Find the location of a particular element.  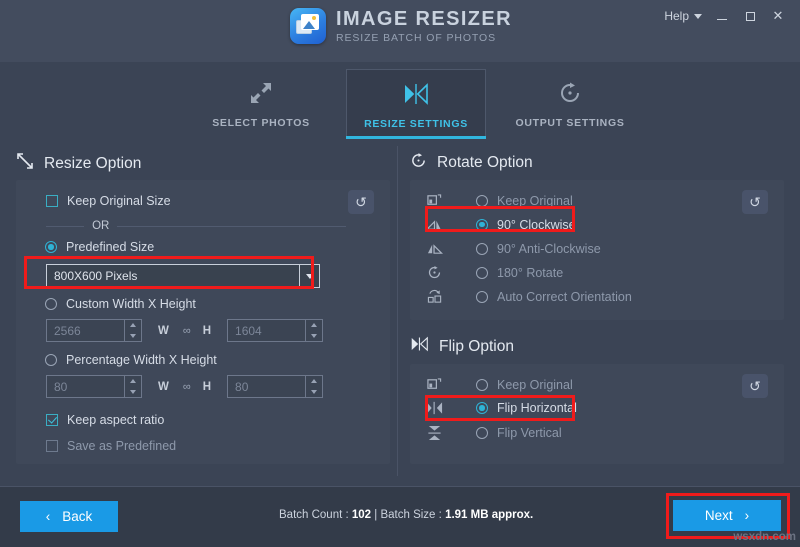

auto-orientation-icon is located at coordinates (434, 296).